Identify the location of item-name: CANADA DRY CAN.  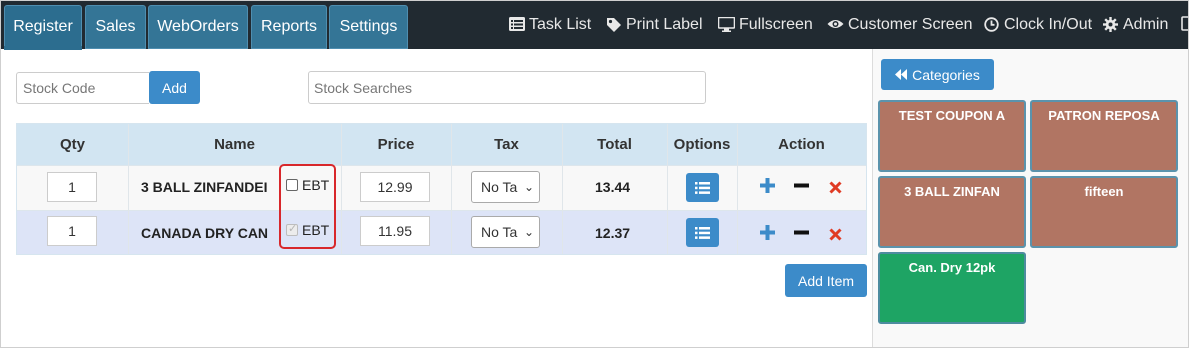
(205, 233).